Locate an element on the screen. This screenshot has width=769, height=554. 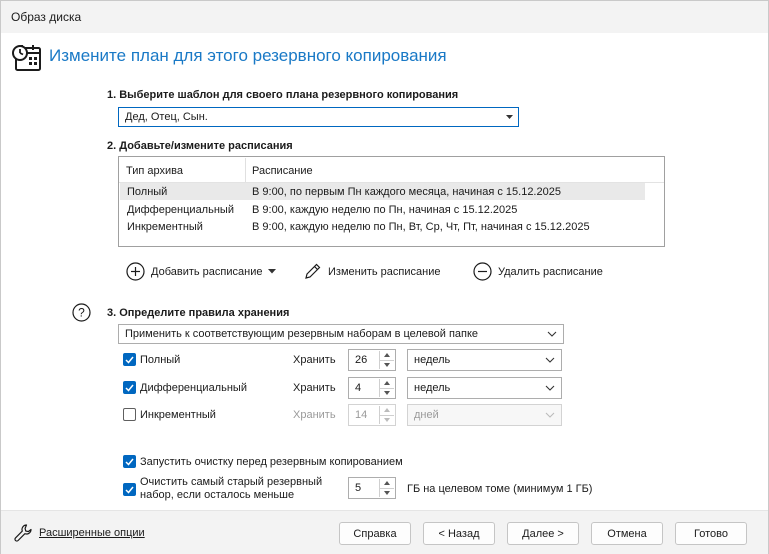
finish-button: Готово is located at coordinates (711, 533).